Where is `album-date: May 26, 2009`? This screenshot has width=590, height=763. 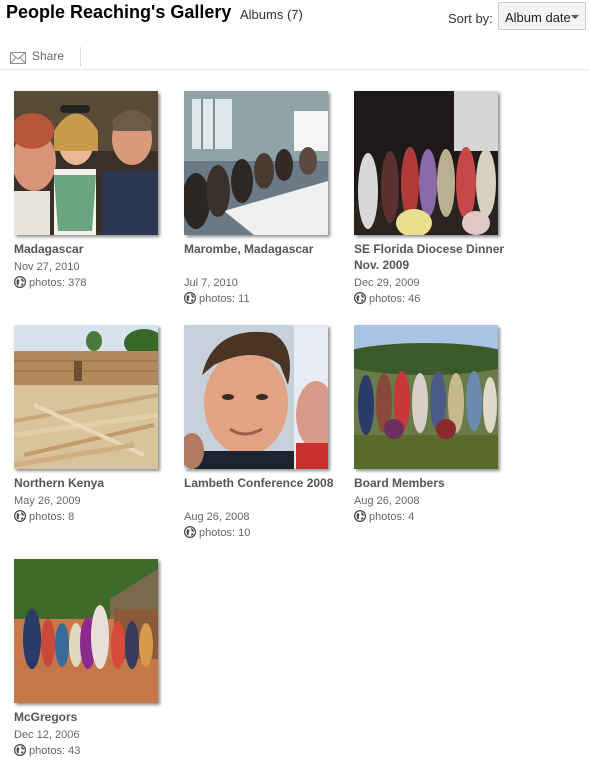
album-date: May 26, 2009 is located at coordinates (47, 501).